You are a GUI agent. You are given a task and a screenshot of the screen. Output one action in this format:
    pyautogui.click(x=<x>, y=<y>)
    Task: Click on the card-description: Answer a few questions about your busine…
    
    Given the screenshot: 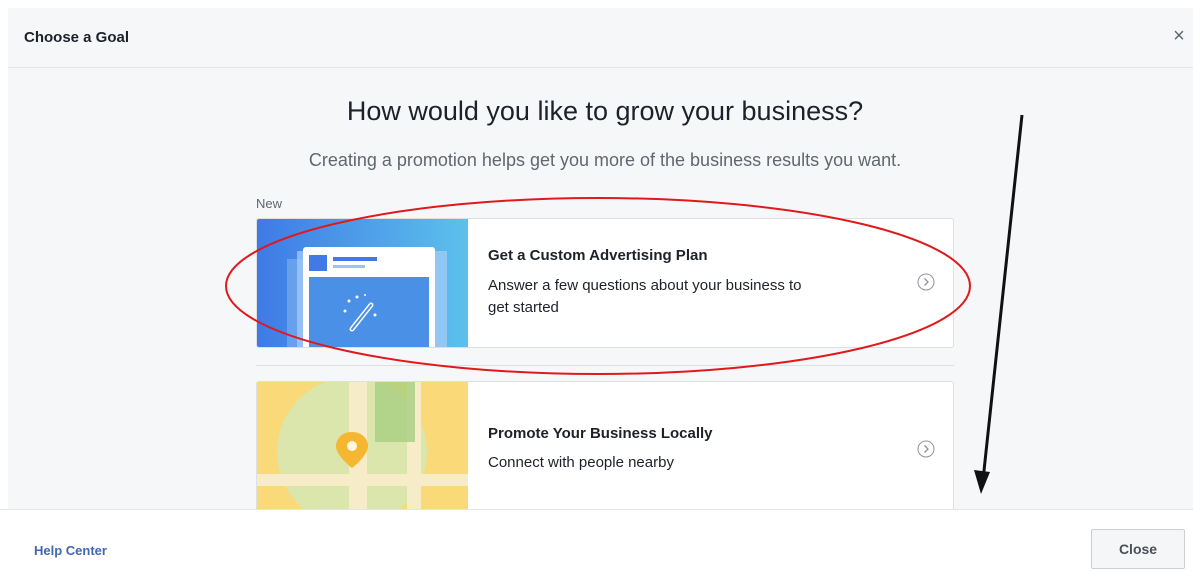 What is the action you would take?
    pyautogui.click(x=645, y=296)
    